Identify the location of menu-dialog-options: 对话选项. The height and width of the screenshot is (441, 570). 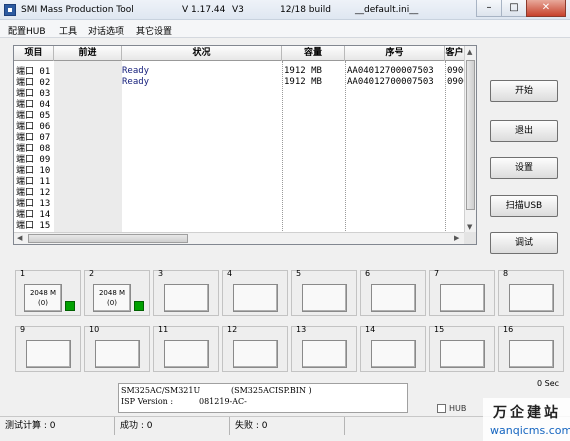
(106, 30).